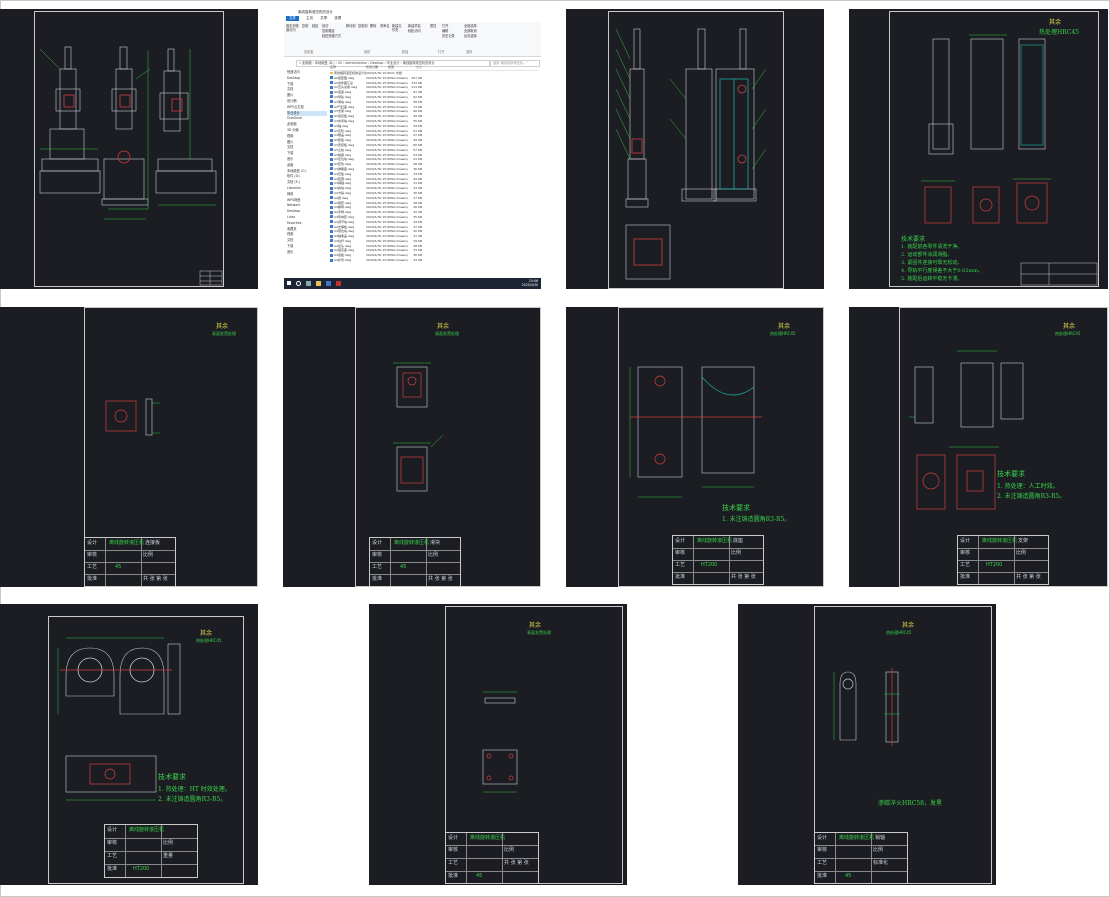  What do you see at coordinates (337, 18) in the screenshot?
I see `tab-view: 查看` at bounding box center [337, 18].